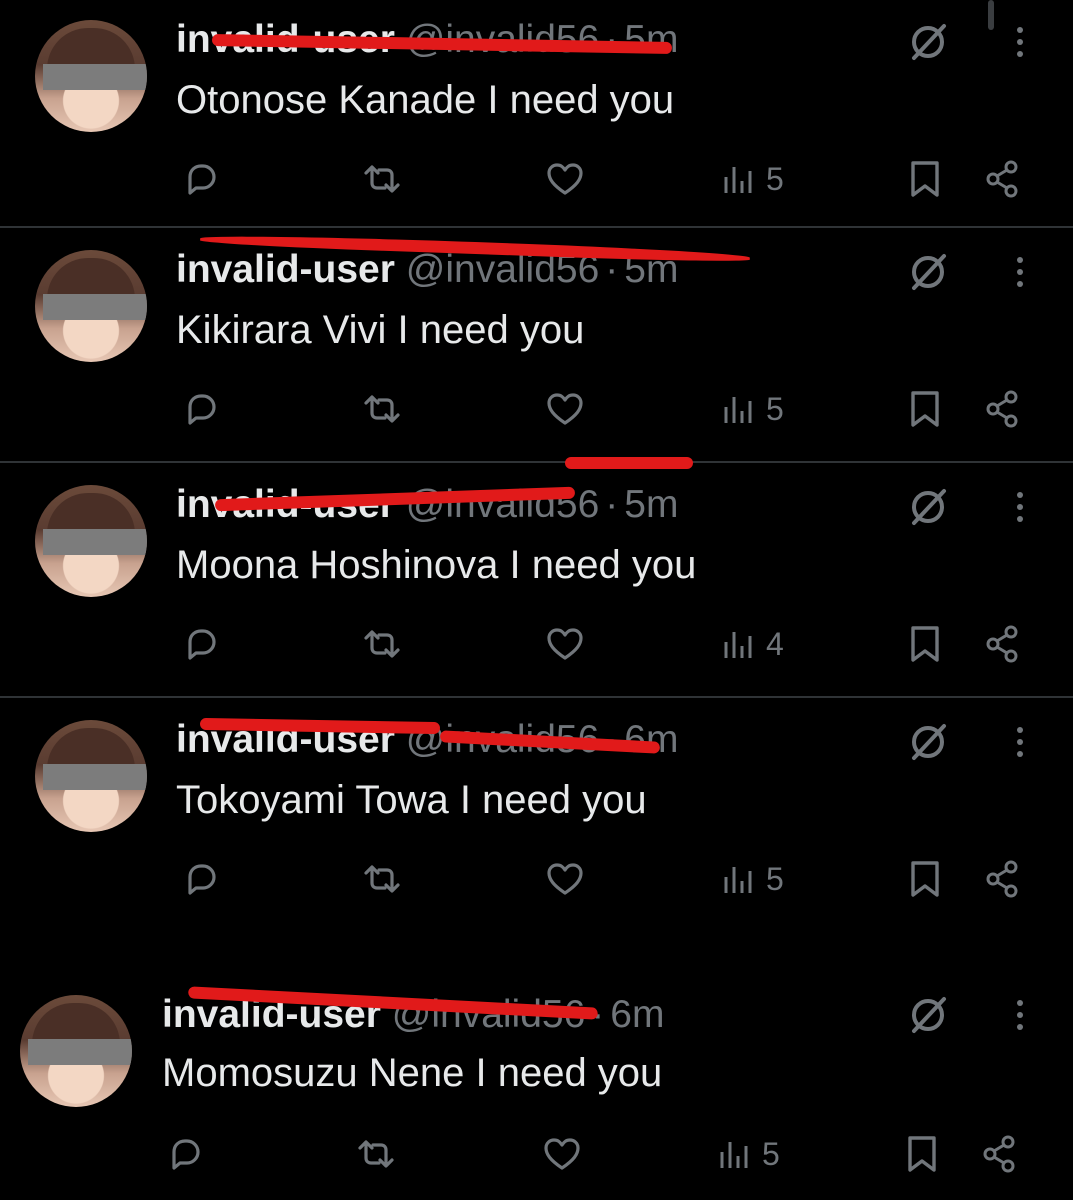 The height and width of the screenshot is (1200, 1073). Describe the element at coordinates (411, 800) in the screenshot. I see `tweet-text: Tokoyami Towa I need you` at that location.